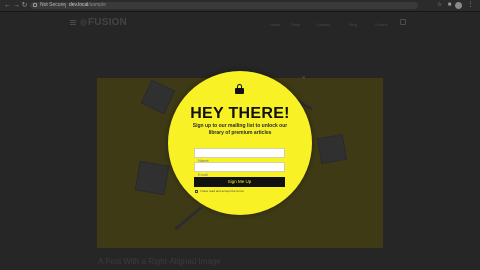 The height and width of the screenshot is (270, 480). What do you see at coordinates (458, 5) in the screenshot?
I see `profile-avatar` at bounding box center [458, 5].